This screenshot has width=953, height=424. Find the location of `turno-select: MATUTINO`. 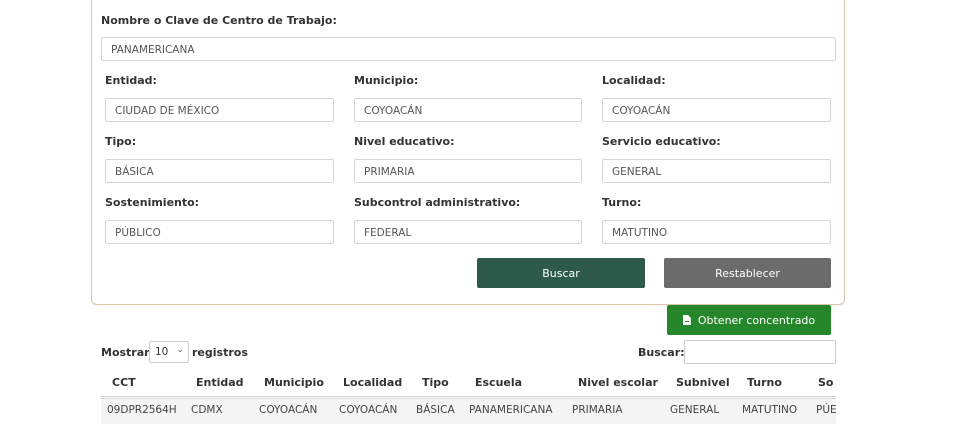

turno-select: MATUTINO is located at coordinates (716, 232).